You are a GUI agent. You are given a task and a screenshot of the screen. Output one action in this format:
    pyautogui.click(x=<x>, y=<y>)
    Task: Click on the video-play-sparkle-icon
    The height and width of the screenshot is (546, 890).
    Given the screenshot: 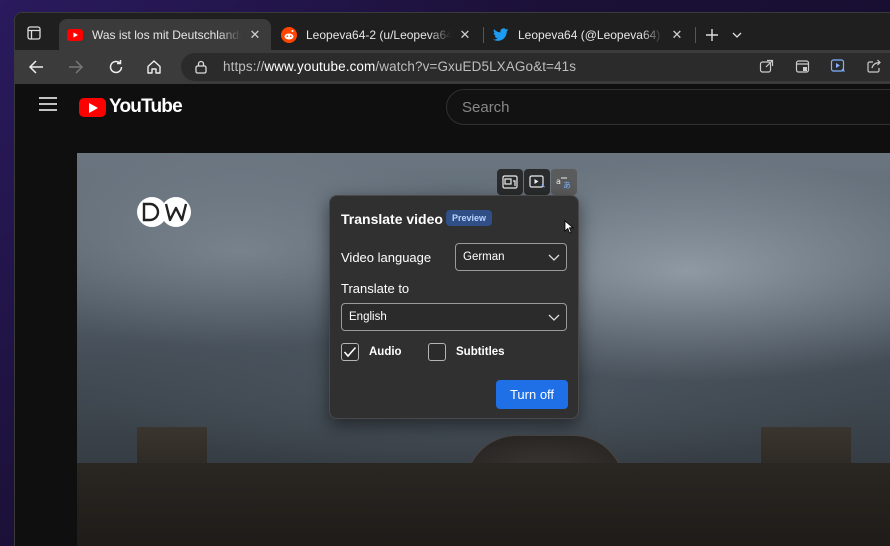 What is the action you would take?
    pyautogui.click(x=537, y=182)
    